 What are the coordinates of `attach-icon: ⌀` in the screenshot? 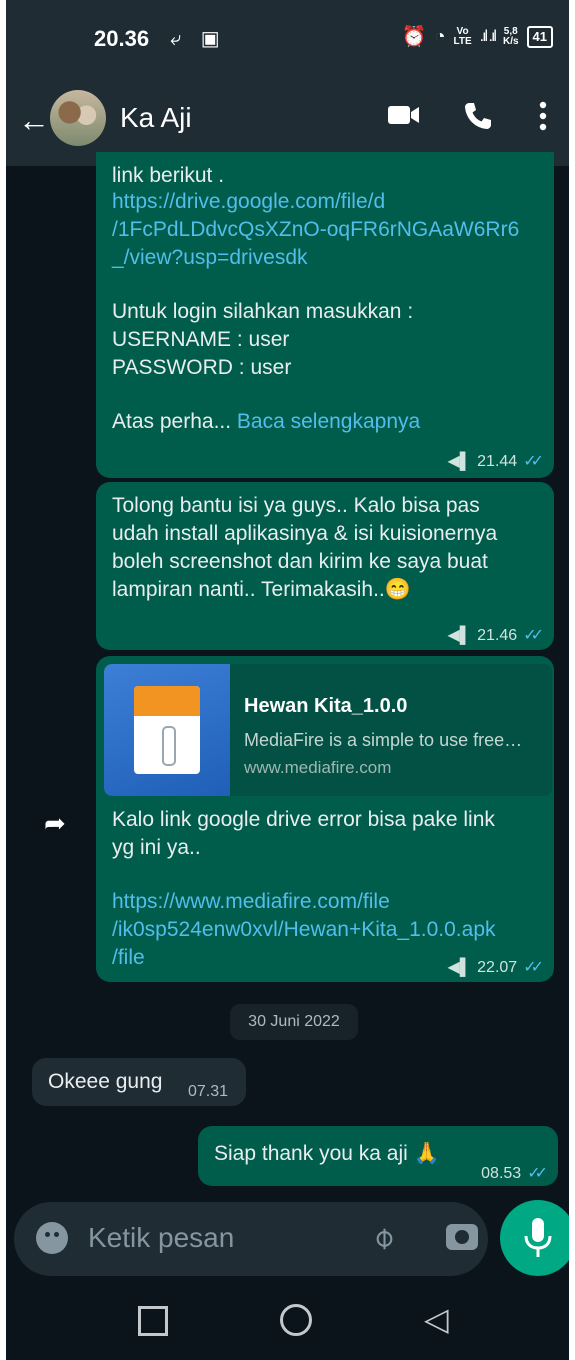 It's located at (383, 1238).